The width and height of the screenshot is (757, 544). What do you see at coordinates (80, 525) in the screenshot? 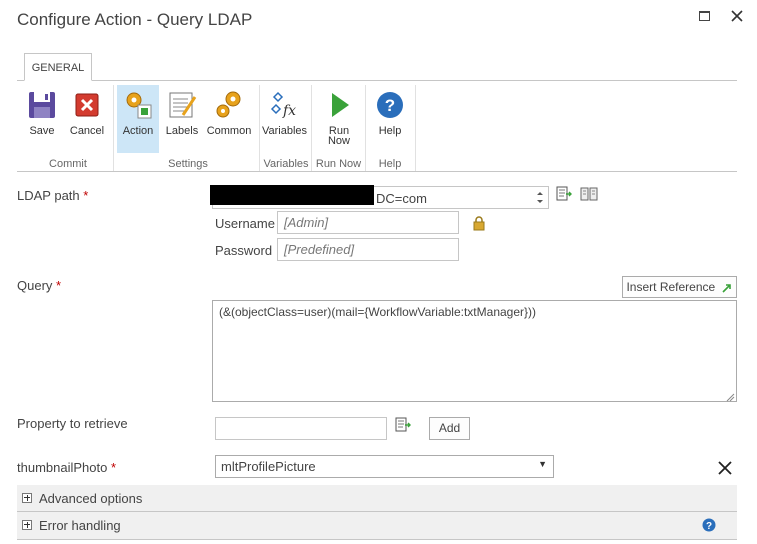
I see `error-handling-label: Error handling` at bounding box center [80, 525].